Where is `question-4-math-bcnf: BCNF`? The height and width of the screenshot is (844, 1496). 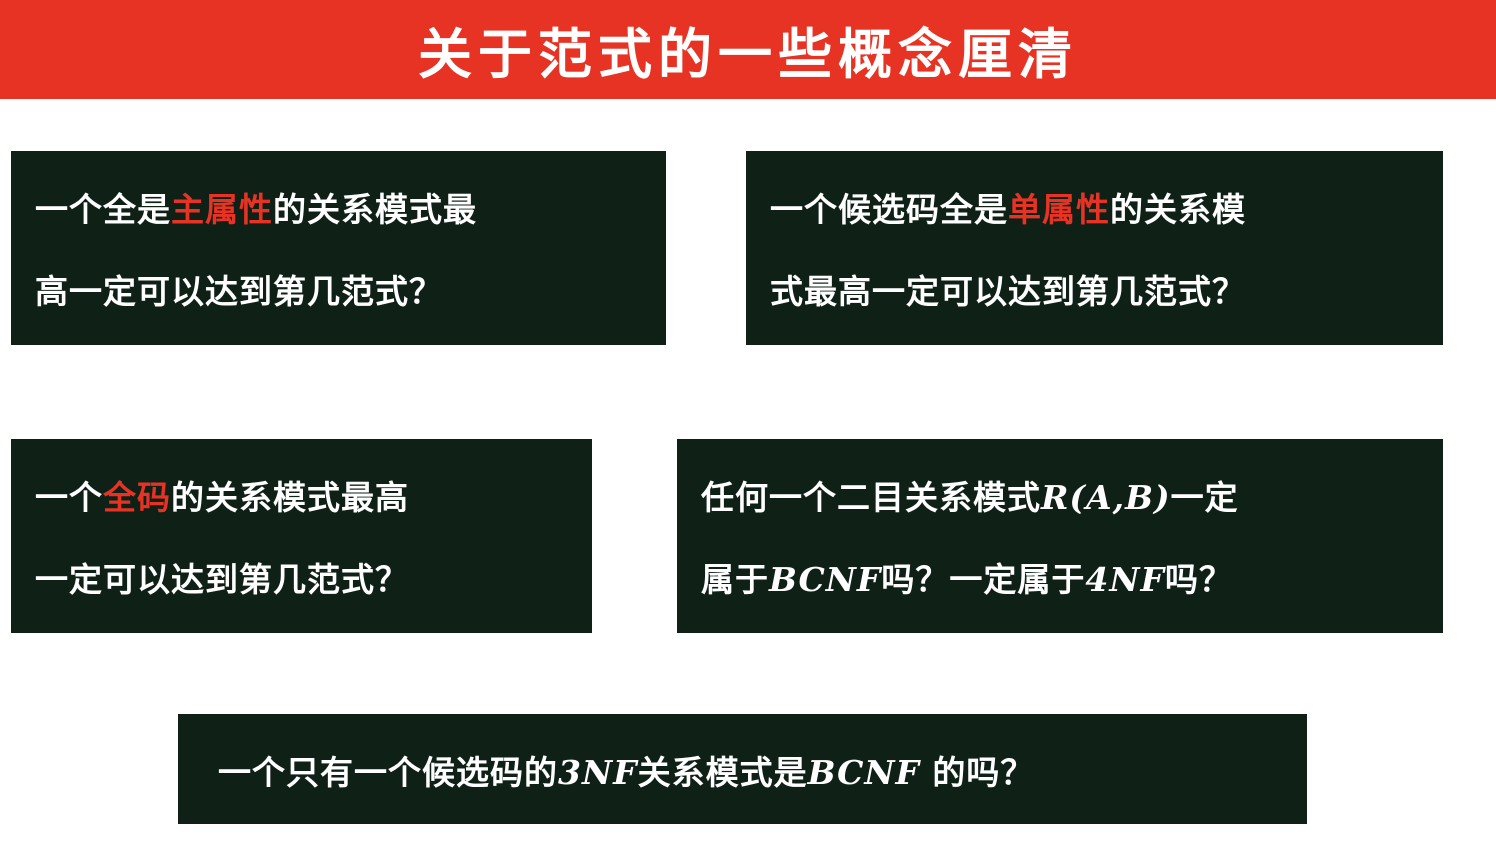
question-4-math-bcnf: BCNF is located at coordinates (825, 579).